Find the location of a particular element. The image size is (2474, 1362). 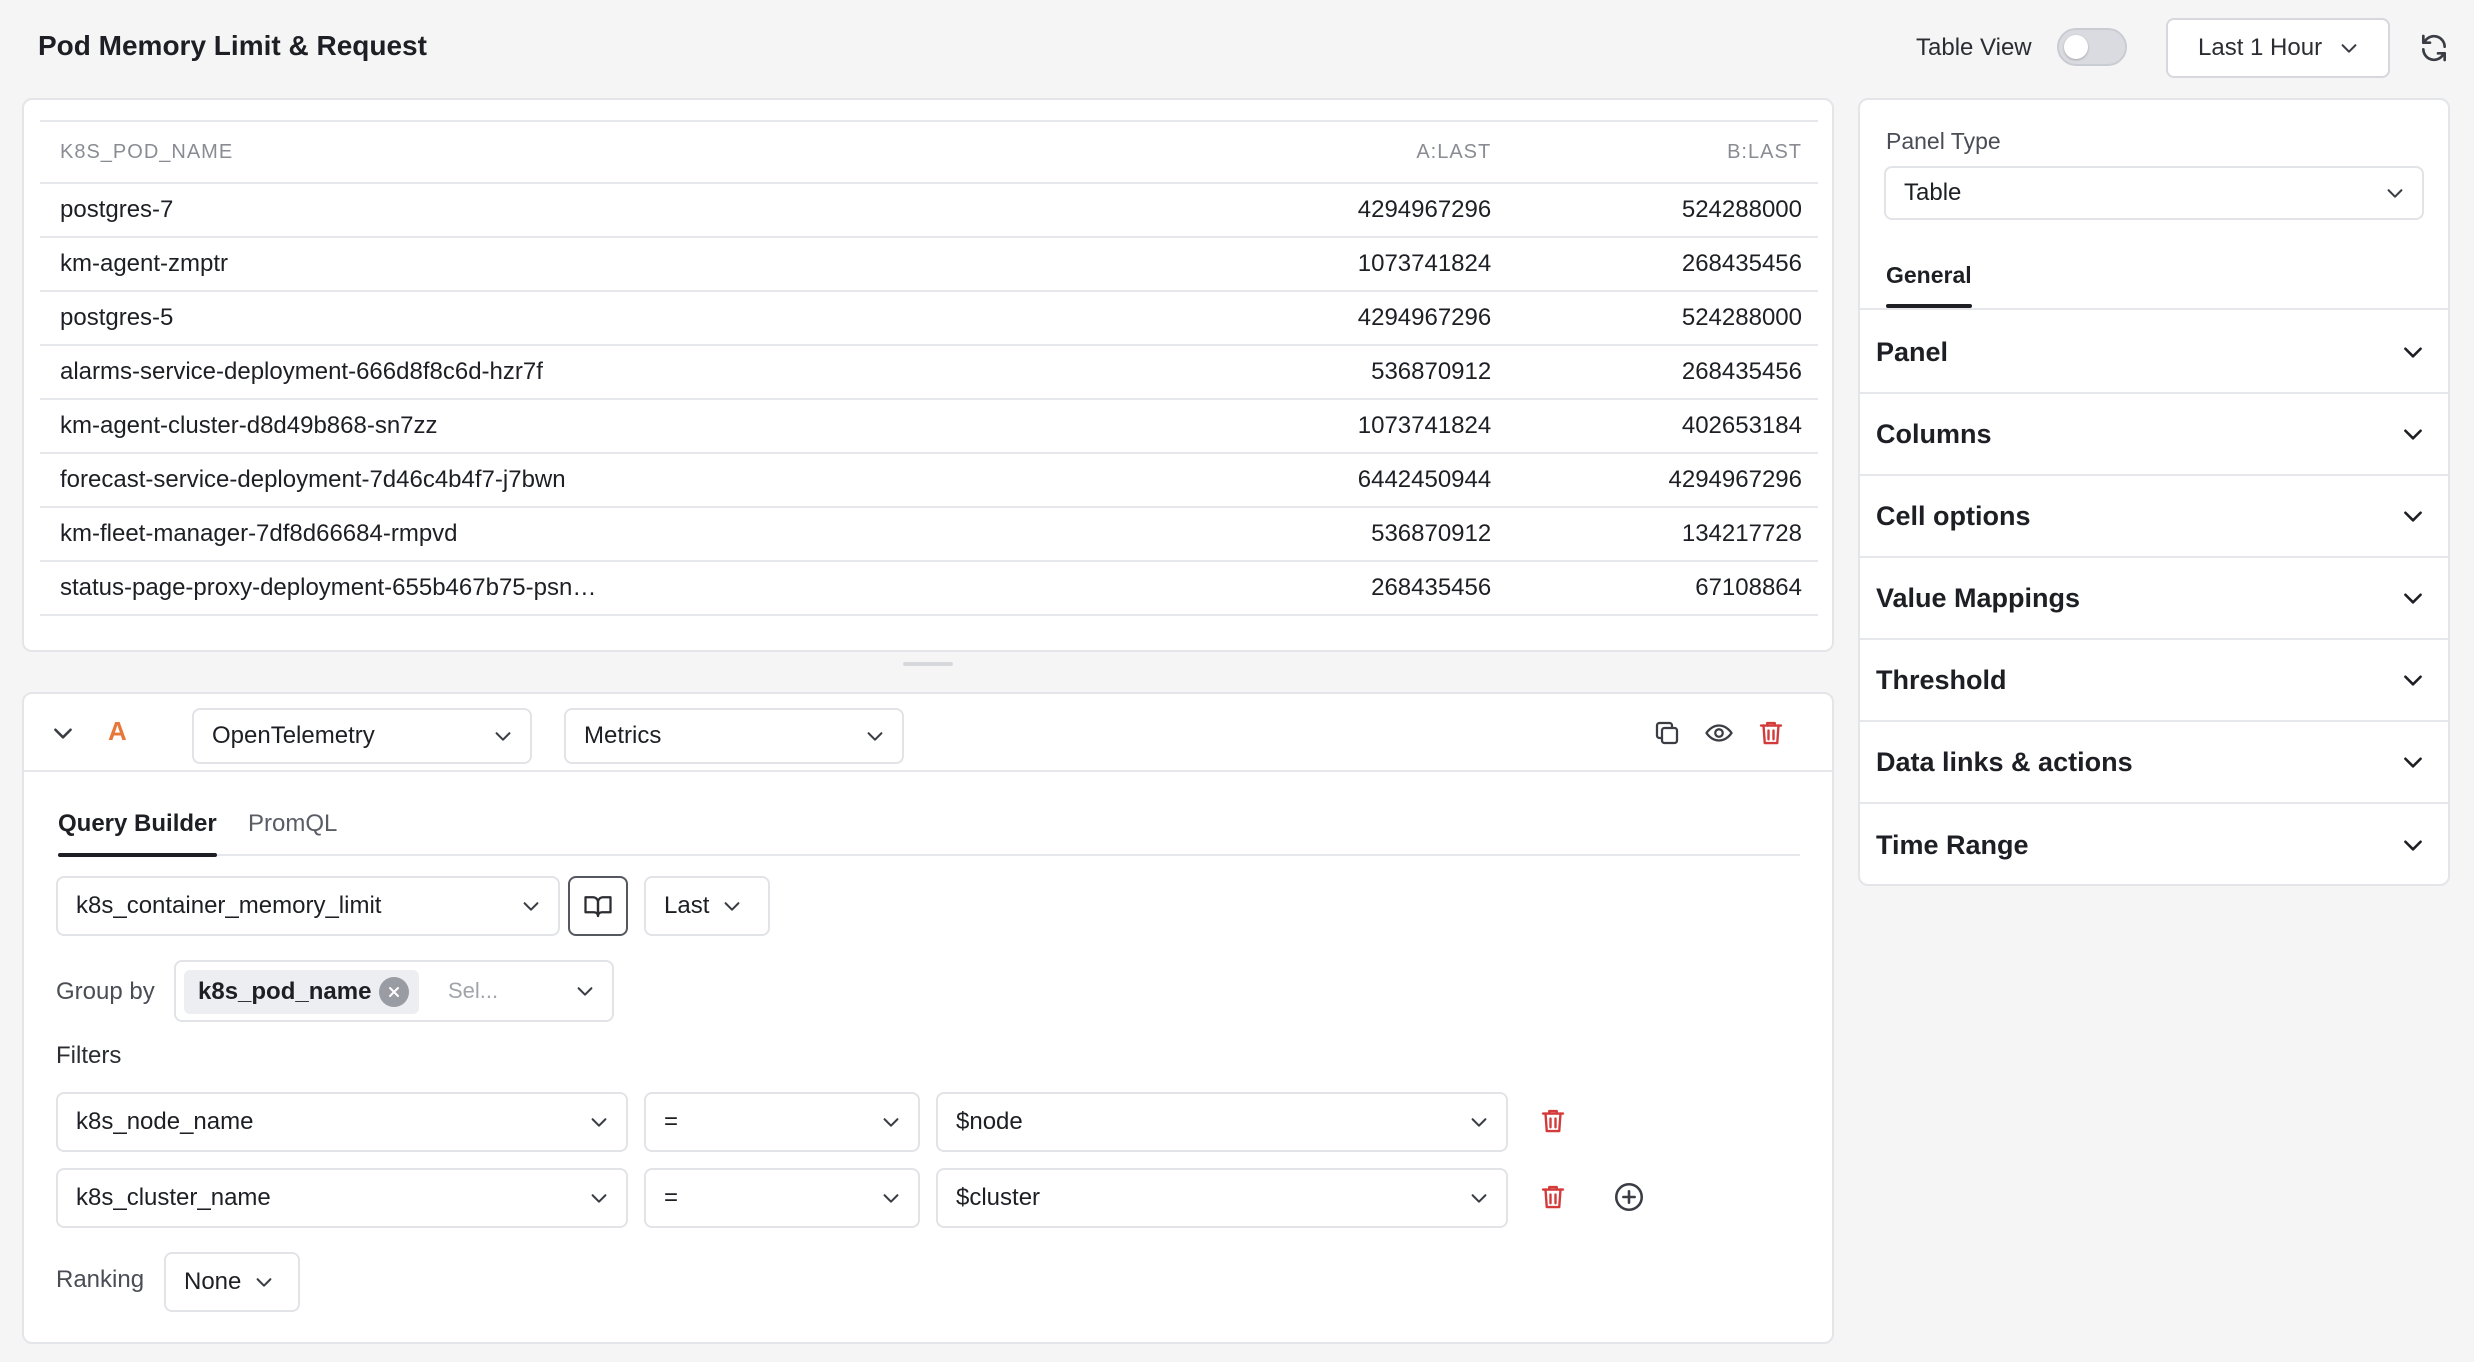

pod-name-cell: km-agent-cluster-d8d49b868-sn7zz is located at coordinates (618, 426).